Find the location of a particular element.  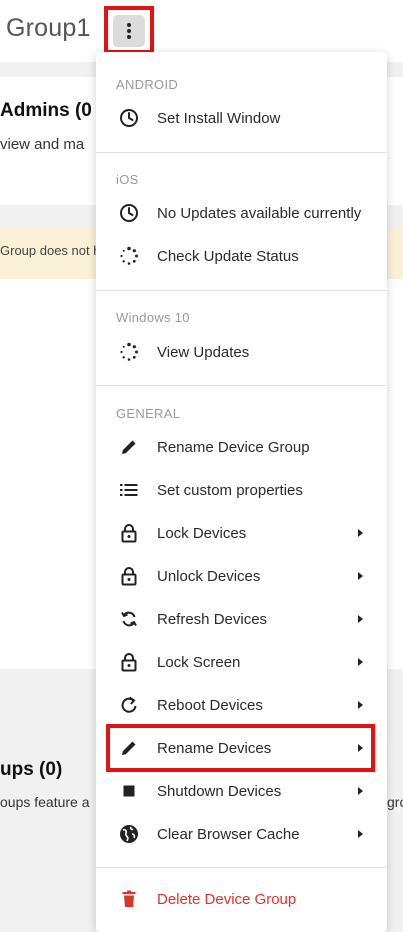

menu-item-clear-browser-cache: Clear Browser Cache is located at coordinates (241, 834).